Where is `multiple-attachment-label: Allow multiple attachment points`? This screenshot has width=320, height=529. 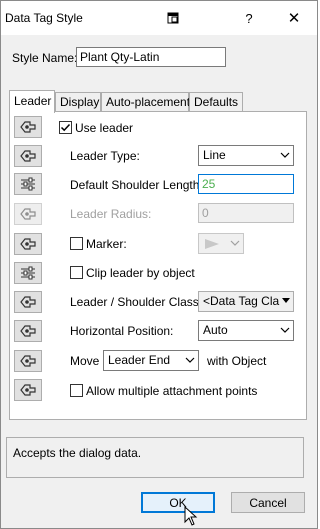 multiple-attachment-label: Allow multiple attachment points is located at coordinates (172, 391).